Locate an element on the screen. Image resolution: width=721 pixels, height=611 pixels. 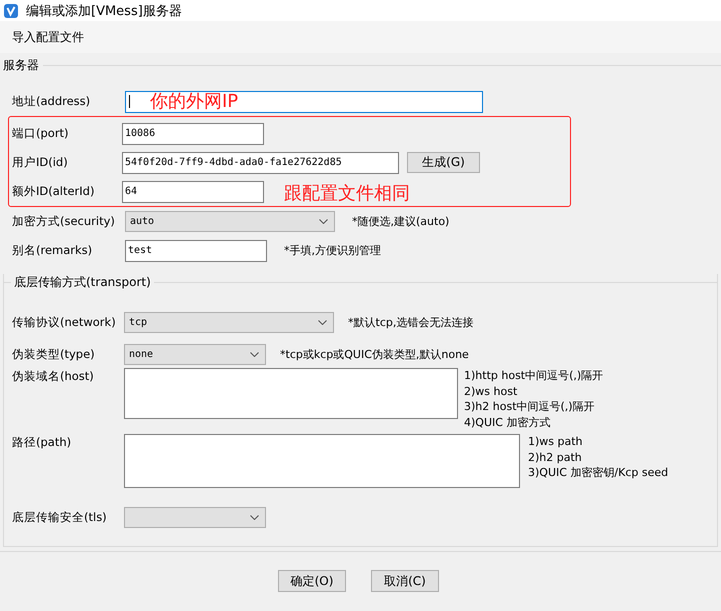
hint-text: 2)ws host is located at coordinates (491, 391).